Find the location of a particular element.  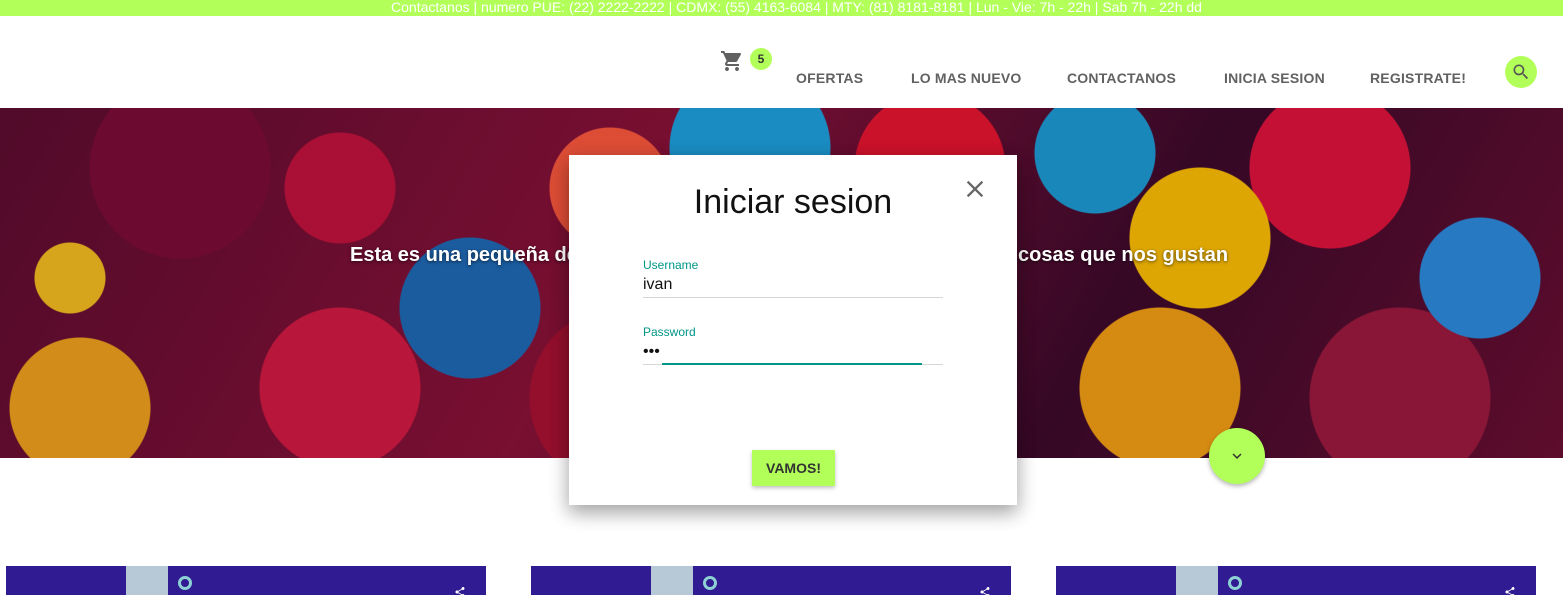

password-label: Password is located at coordinates (669, 332).